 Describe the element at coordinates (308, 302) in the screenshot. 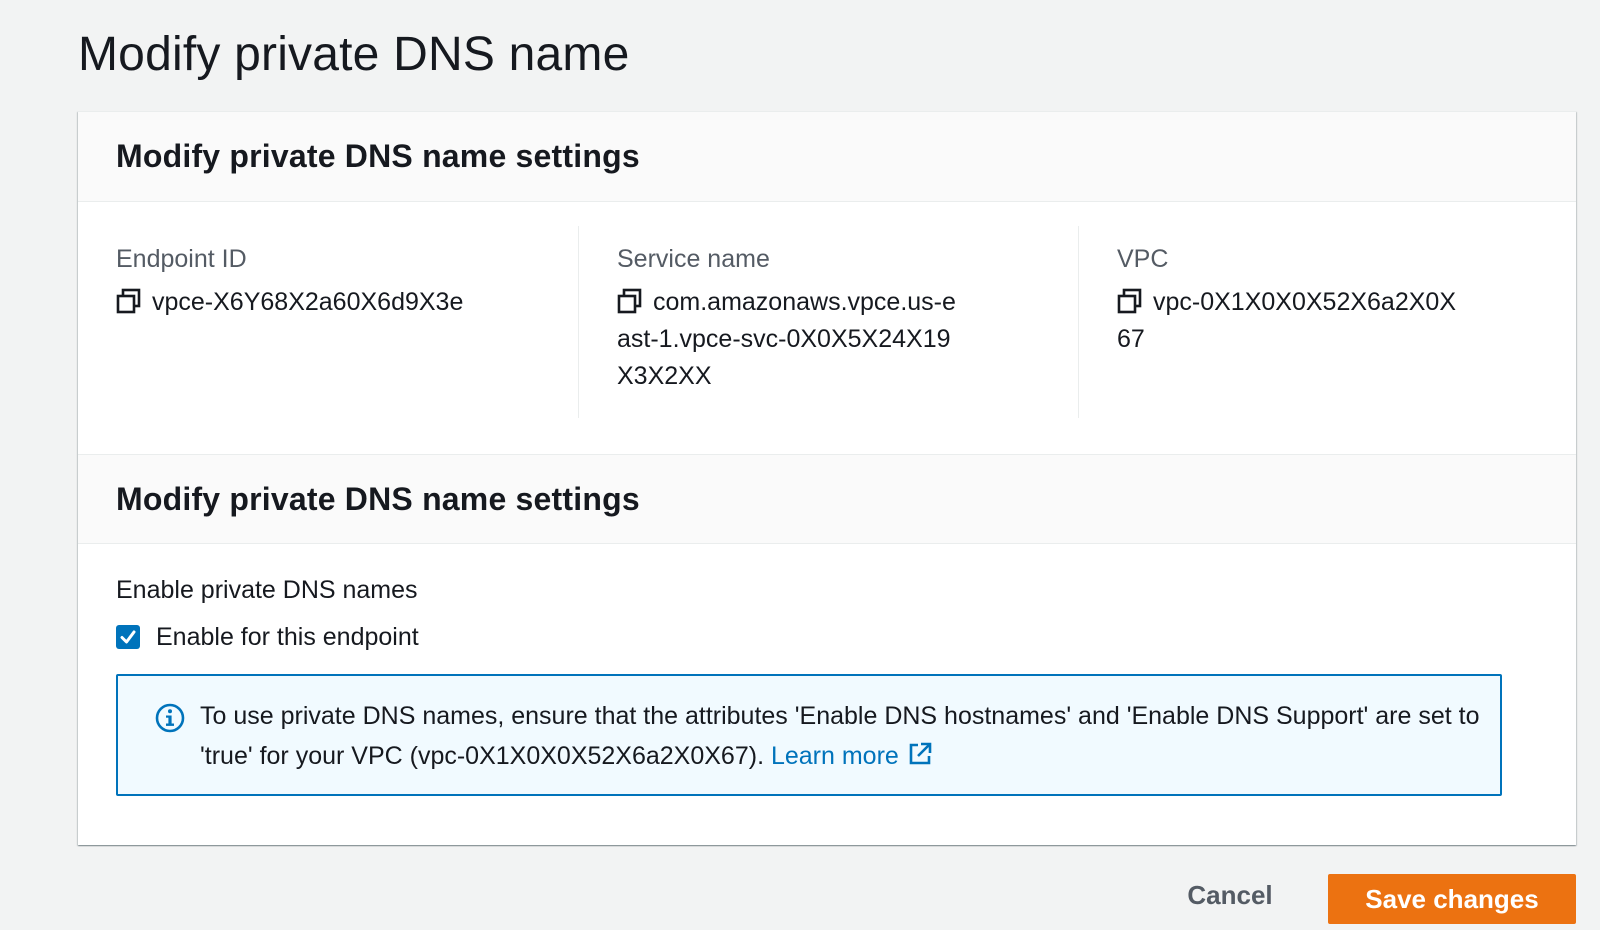

I see `endpoint-id-text: vpce-X6Y68X2a60X6d9X3e` at that location.